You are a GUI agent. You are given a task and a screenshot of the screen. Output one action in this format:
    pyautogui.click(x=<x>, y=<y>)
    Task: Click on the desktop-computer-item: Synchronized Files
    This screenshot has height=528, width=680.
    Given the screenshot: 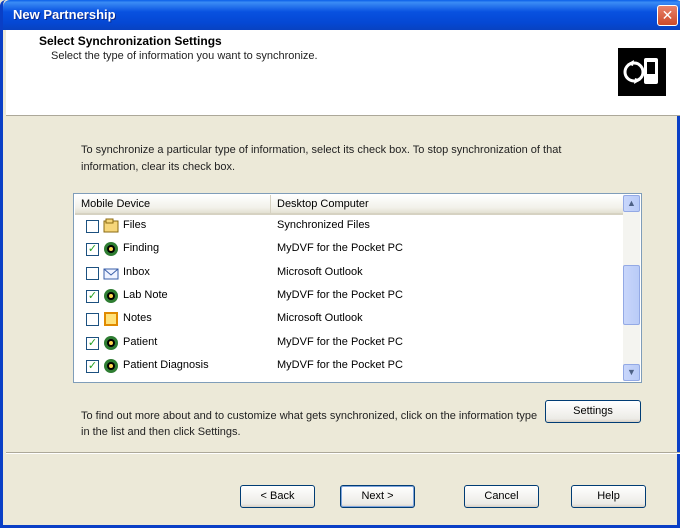 What is the action you would take?
    pyautogui.click(x=323, y=225)
    